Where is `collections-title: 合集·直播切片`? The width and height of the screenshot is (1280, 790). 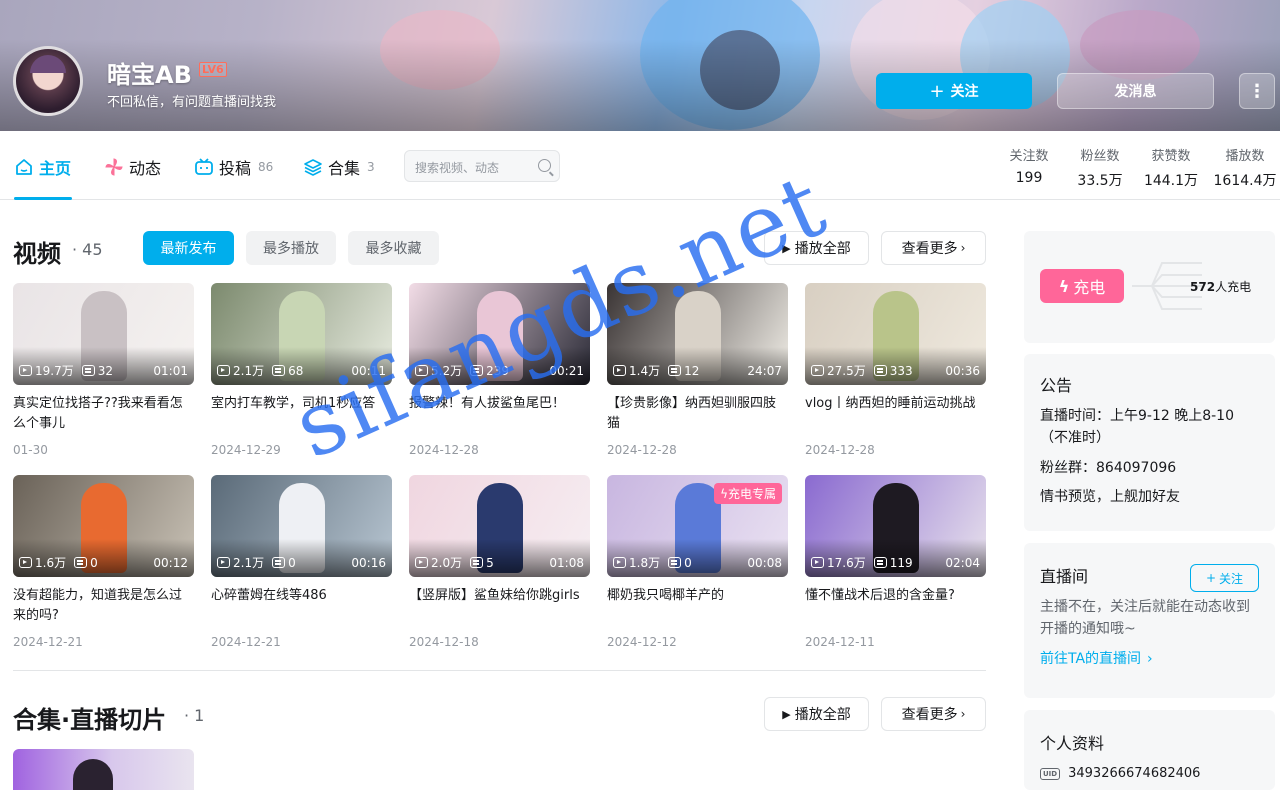 collections-title: 合集·直播切片 is located at coordinates (90, 720).